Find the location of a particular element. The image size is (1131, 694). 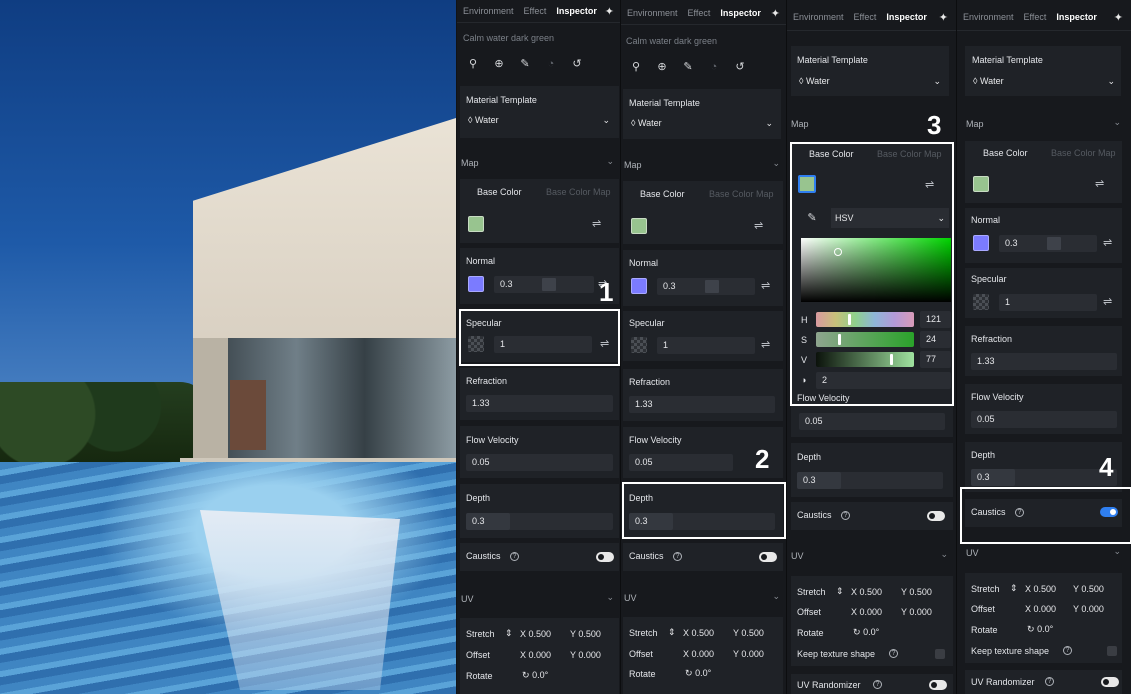

link-material-icon: ⚲ is located at coordinates (636, 67).